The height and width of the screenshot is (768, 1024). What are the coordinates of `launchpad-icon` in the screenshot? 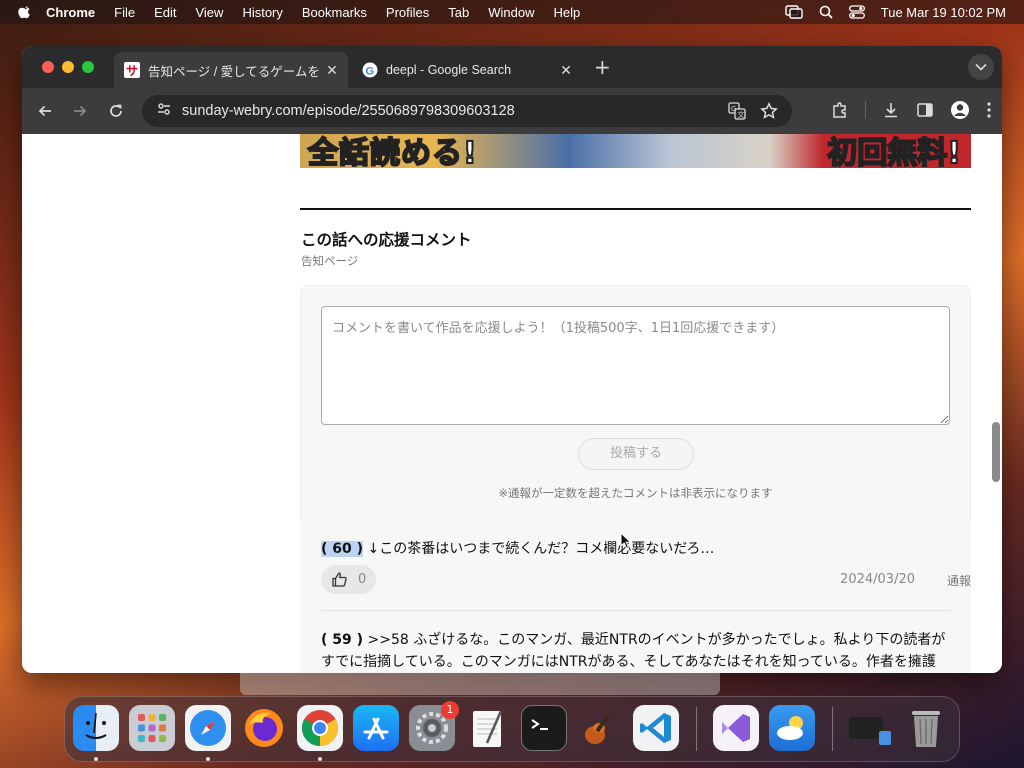 It's located at (152, 728).